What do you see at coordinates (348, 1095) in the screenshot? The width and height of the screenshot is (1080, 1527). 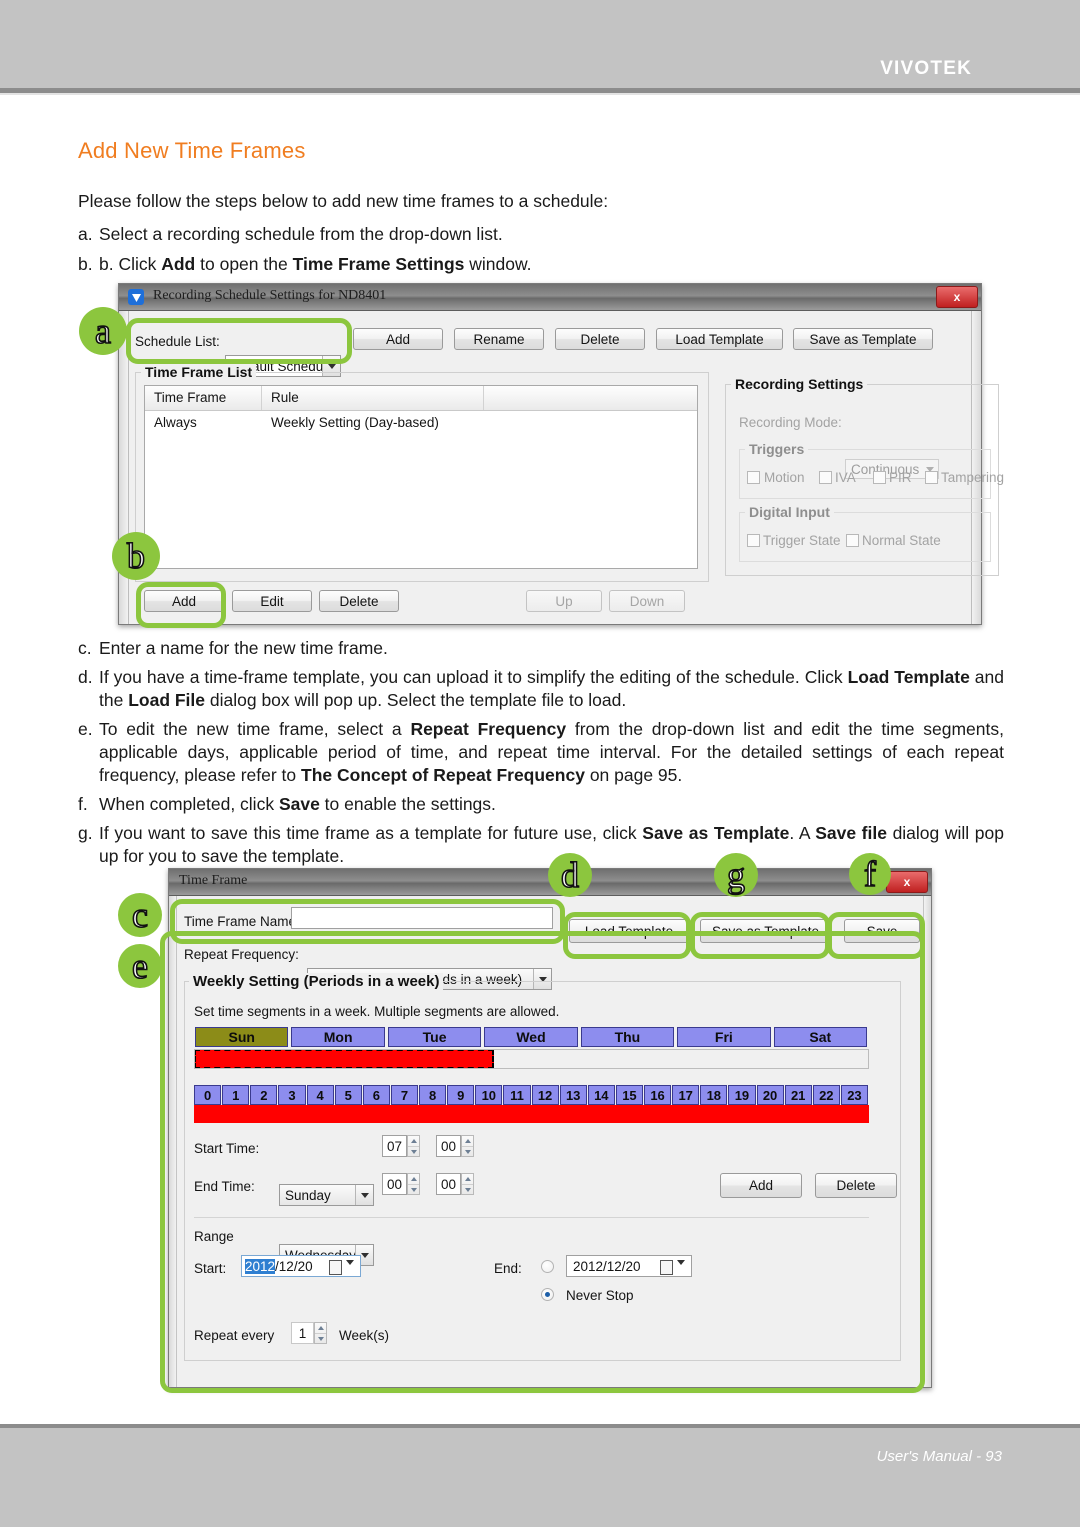 I see `hour-cell-5: 5` at bounding box center [348, 1095].